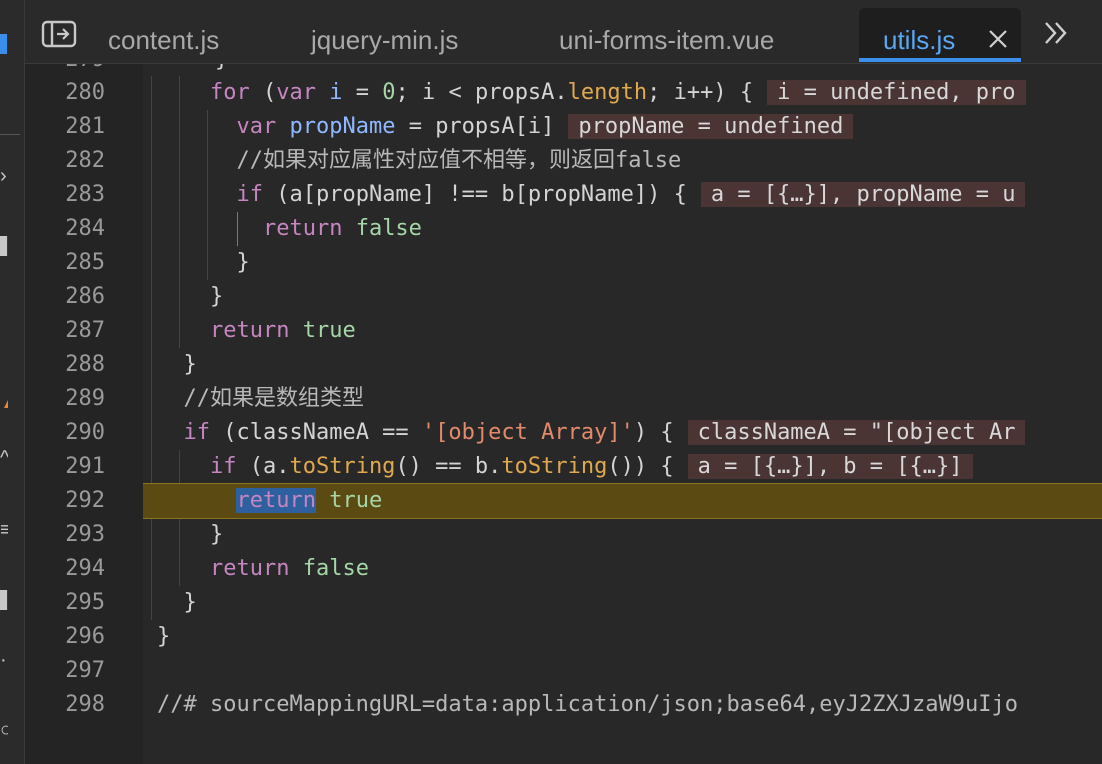 Image resolution: width=1102 pixels, height=764 pixels. Describe the element at coordinates (830, 466) in the screenshot. I see `inline-debug-value: a = [{…}], b = [{…}]` at that location.